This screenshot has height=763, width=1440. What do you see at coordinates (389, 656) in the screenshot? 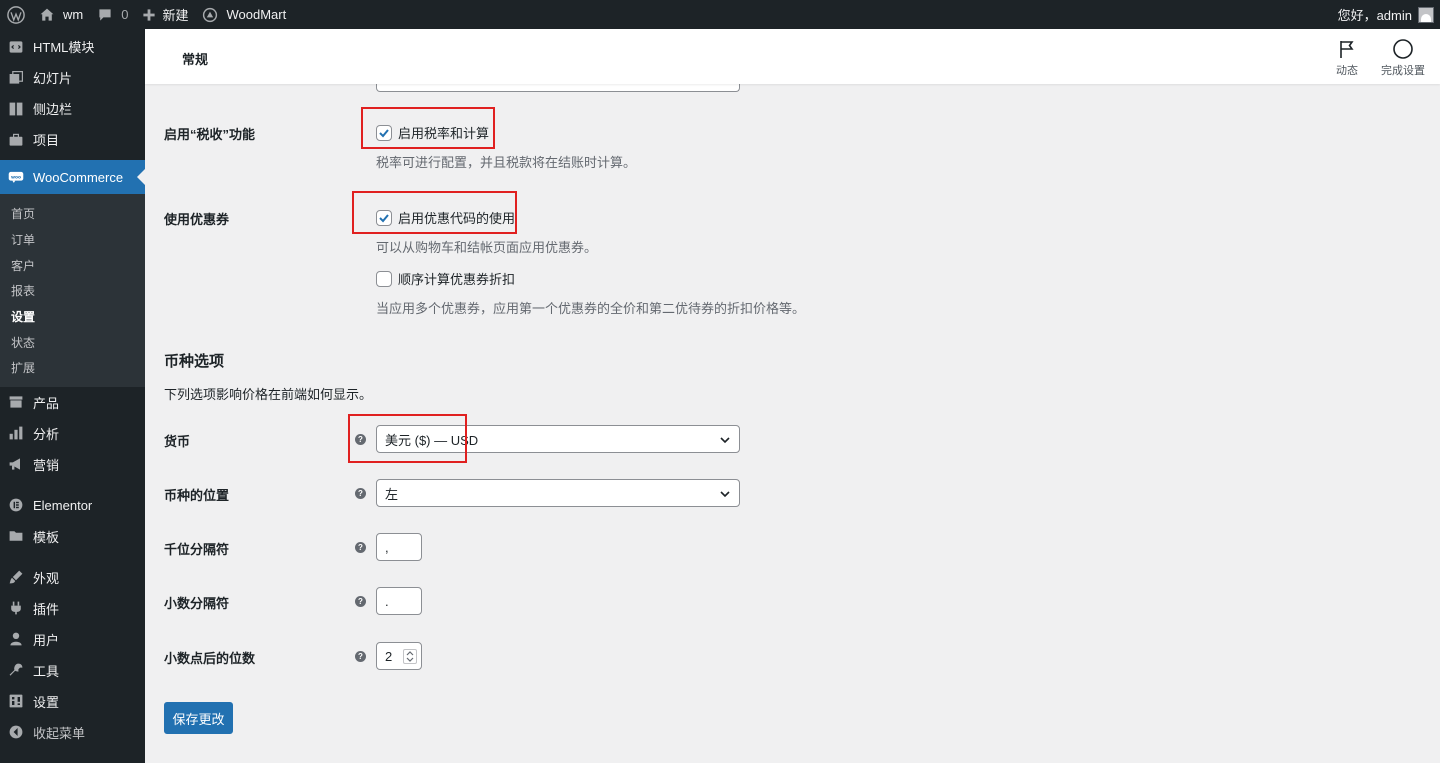
I see `decimals-value: 2` at bounding box center [389, 656].